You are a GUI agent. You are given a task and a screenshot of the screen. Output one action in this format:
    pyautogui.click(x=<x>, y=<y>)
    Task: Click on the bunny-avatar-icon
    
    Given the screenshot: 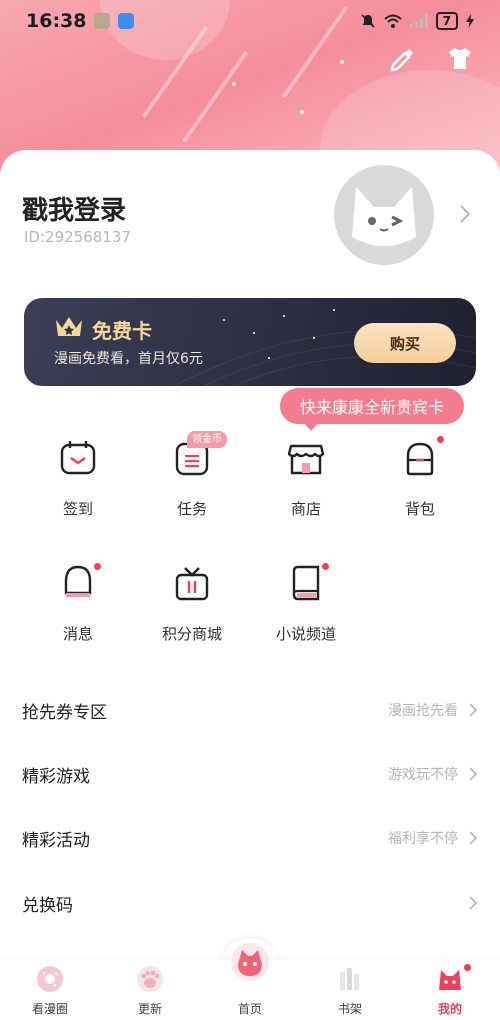 What is the action you would take?
    pyautogui.click(x=384, y=216)
    